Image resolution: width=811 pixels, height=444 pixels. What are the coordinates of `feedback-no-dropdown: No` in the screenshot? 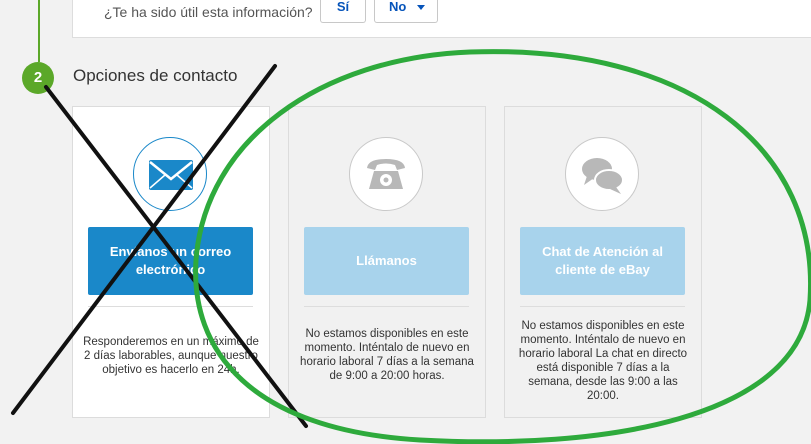 It's located at (406, 11).